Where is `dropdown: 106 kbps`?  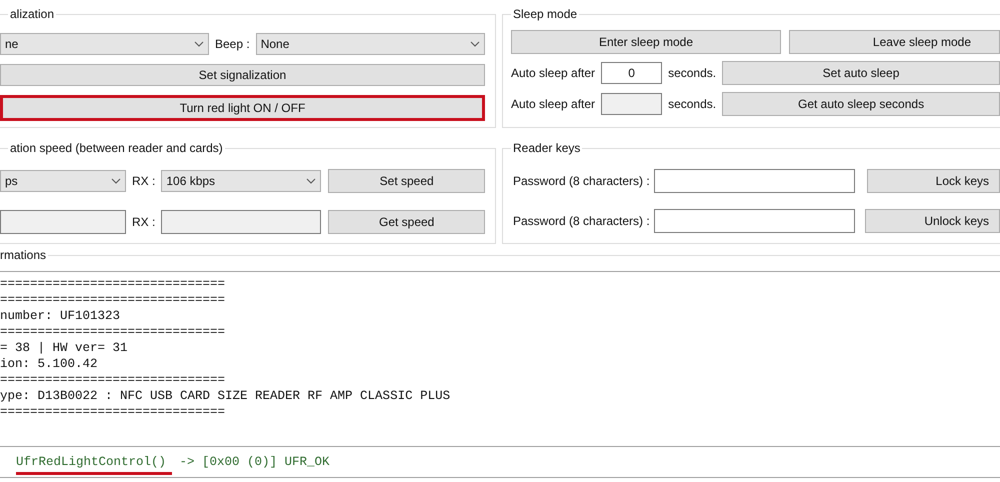
dropdown: 106 kbps is located at coordinates (241, 181).